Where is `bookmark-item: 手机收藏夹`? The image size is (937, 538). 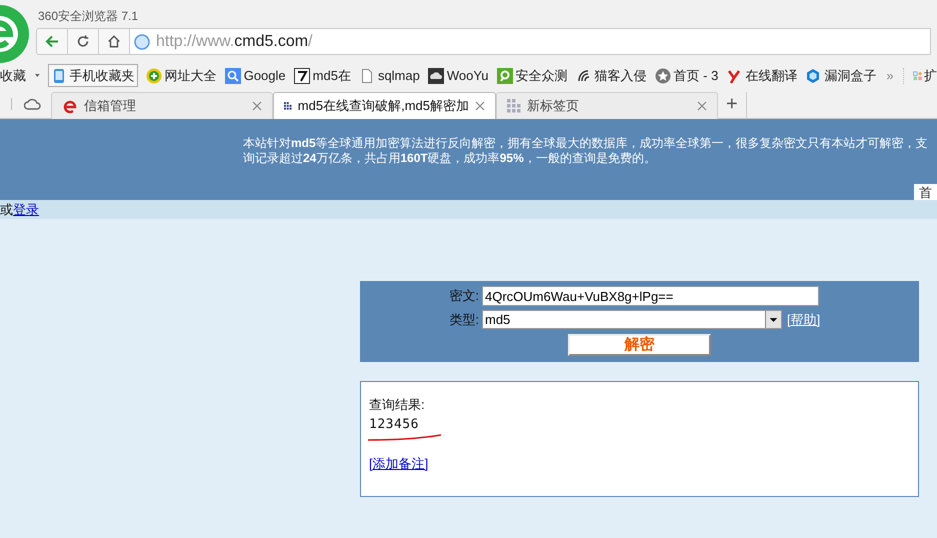 bookmark-item: 手机收藏夹 is located at coordinates (93, 76).